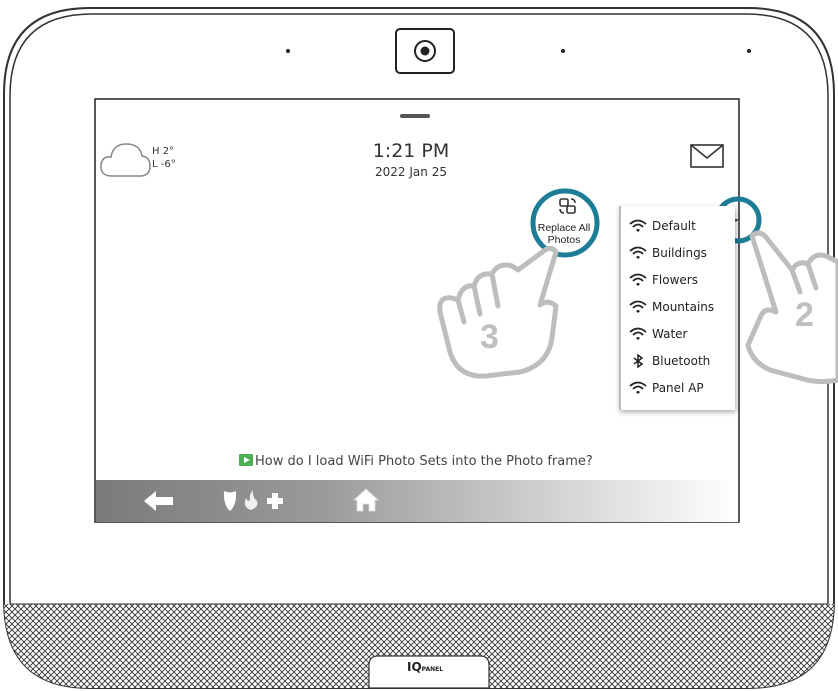 The width and height of the screenshot is (838, 691). What do you see at coordinates (675, 280) in the screenshot?
I see `dropdown-item-label: Flowers` at bounding box center [675, 280].